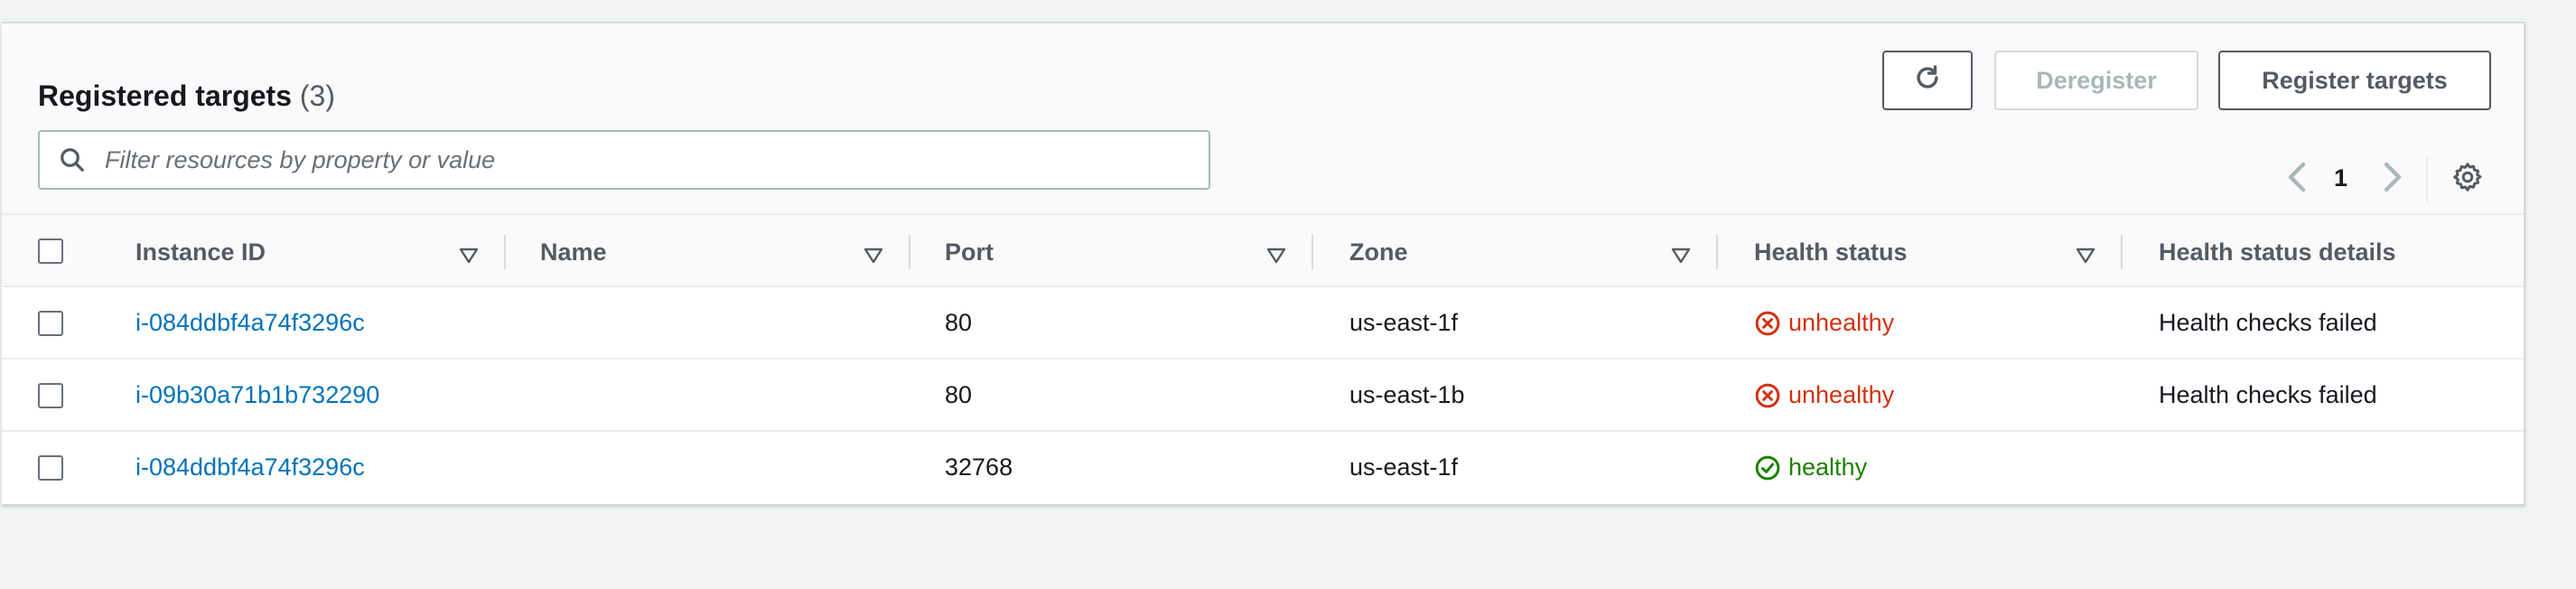 Image resolution: width=2576 pixels, height=589 pixels. What do you see at coordinates (1831, 252) in the screenshot?
I see `column-header-health-status: Health status` at bounding box center [1831, 252].